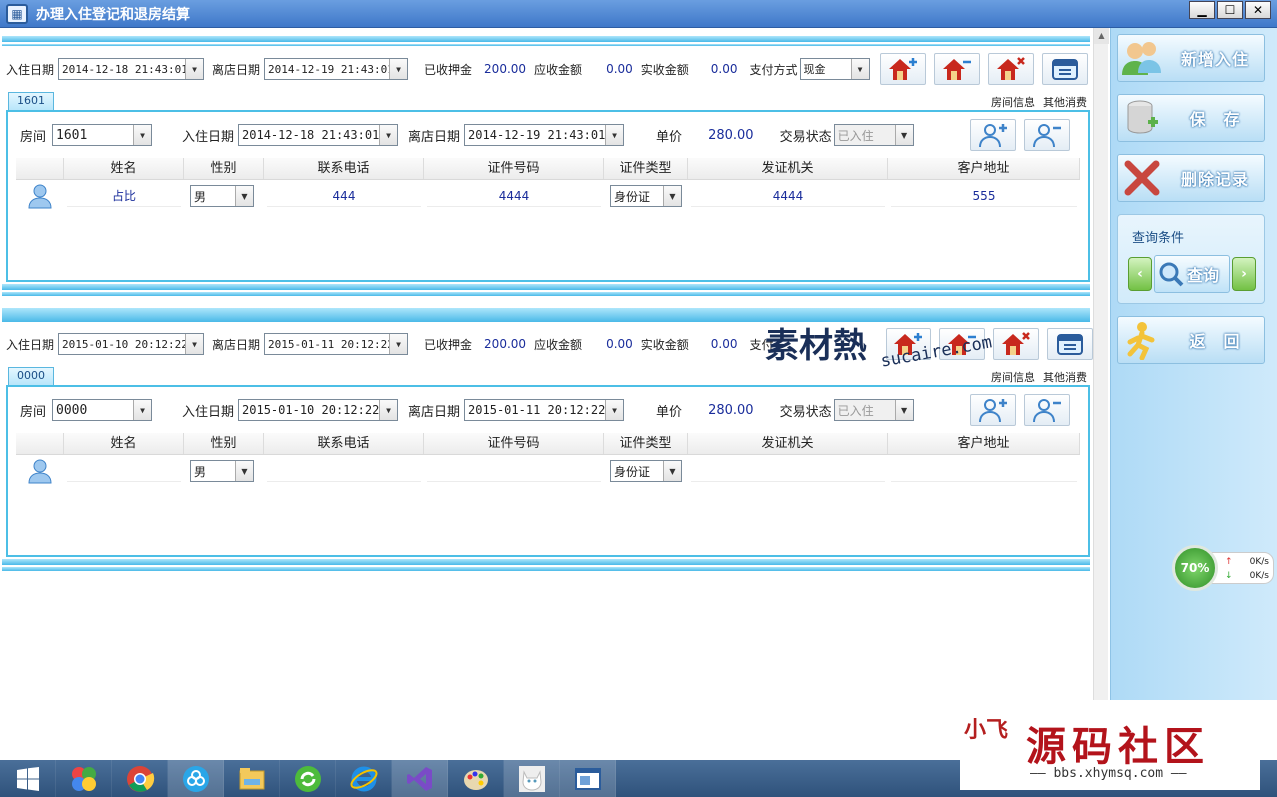  What do you see at coordinates (514, 471) in the screenshot?
I see `guest-id-number-cell` at bounding box center [514, 471].